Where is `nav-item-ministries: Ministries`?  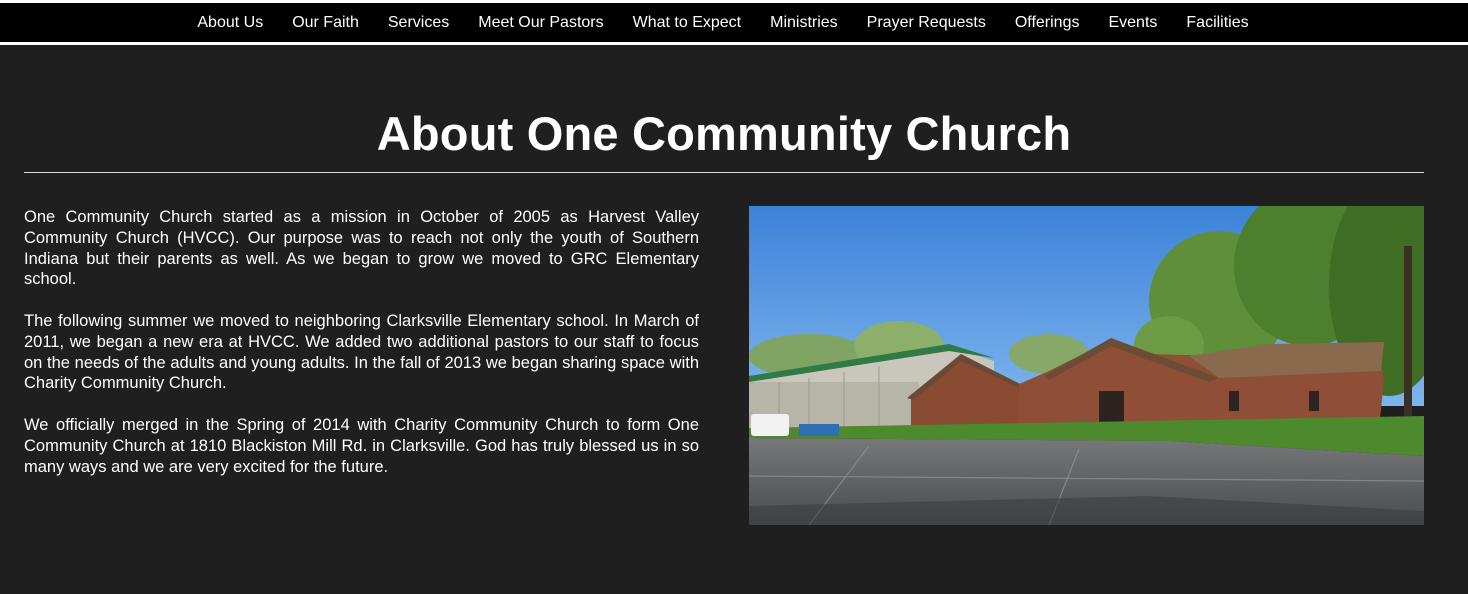
nav-item-ministries: Ministries is located at coordinates (804, 23).